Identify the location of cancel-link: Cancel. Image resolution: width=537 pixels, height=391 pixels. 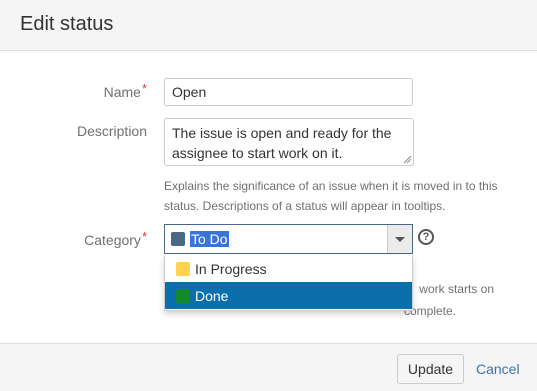
(498, 369).